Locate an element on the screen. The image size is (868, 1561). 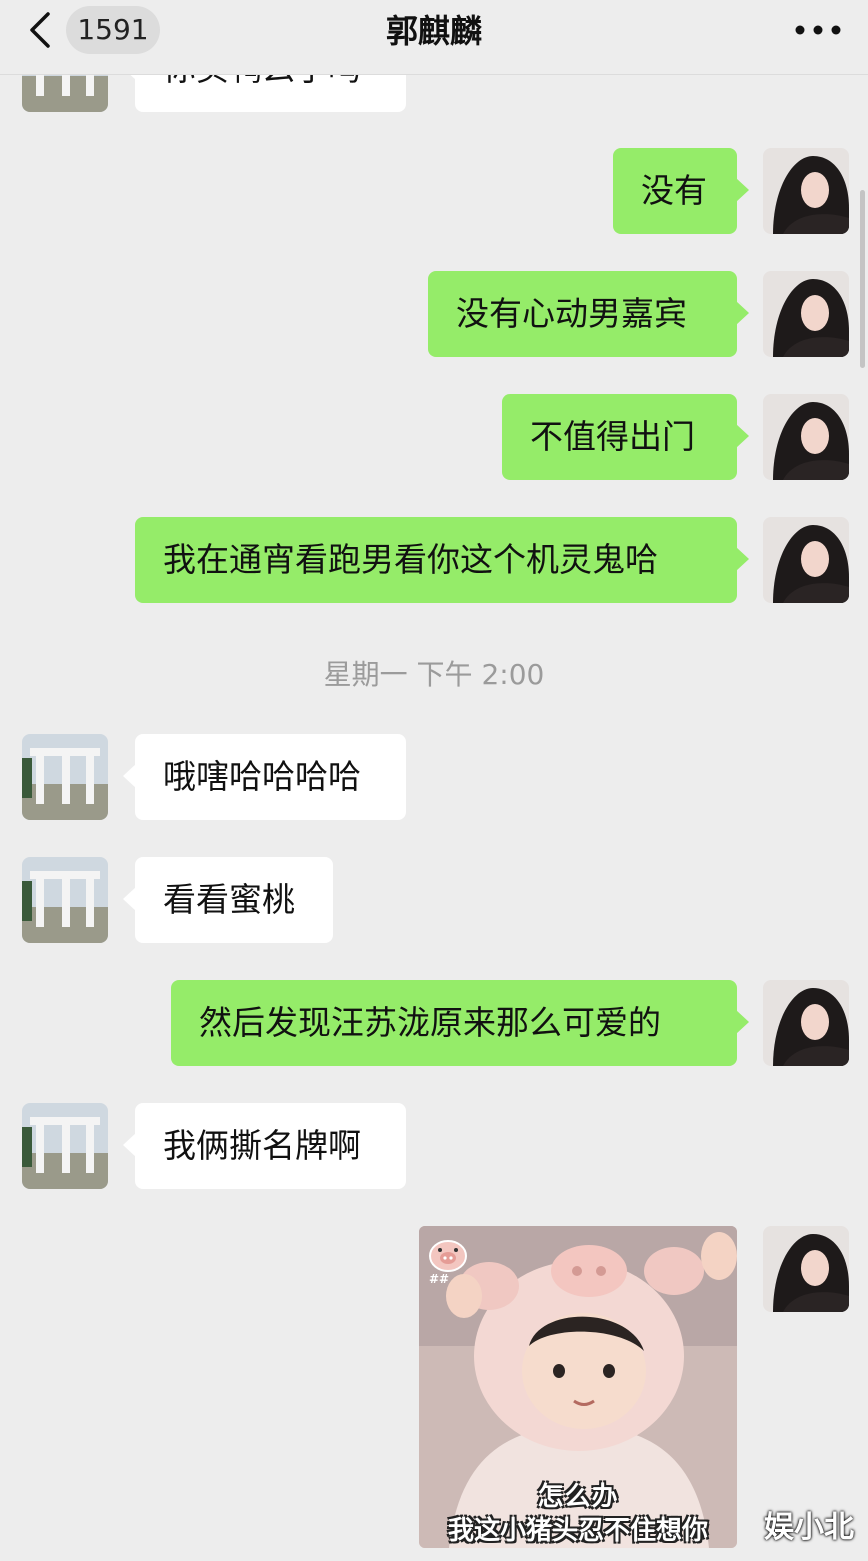
sticker-message: ## 怎么办 我这小猪头忍不住想你 is located at coordinates (578, 1387).